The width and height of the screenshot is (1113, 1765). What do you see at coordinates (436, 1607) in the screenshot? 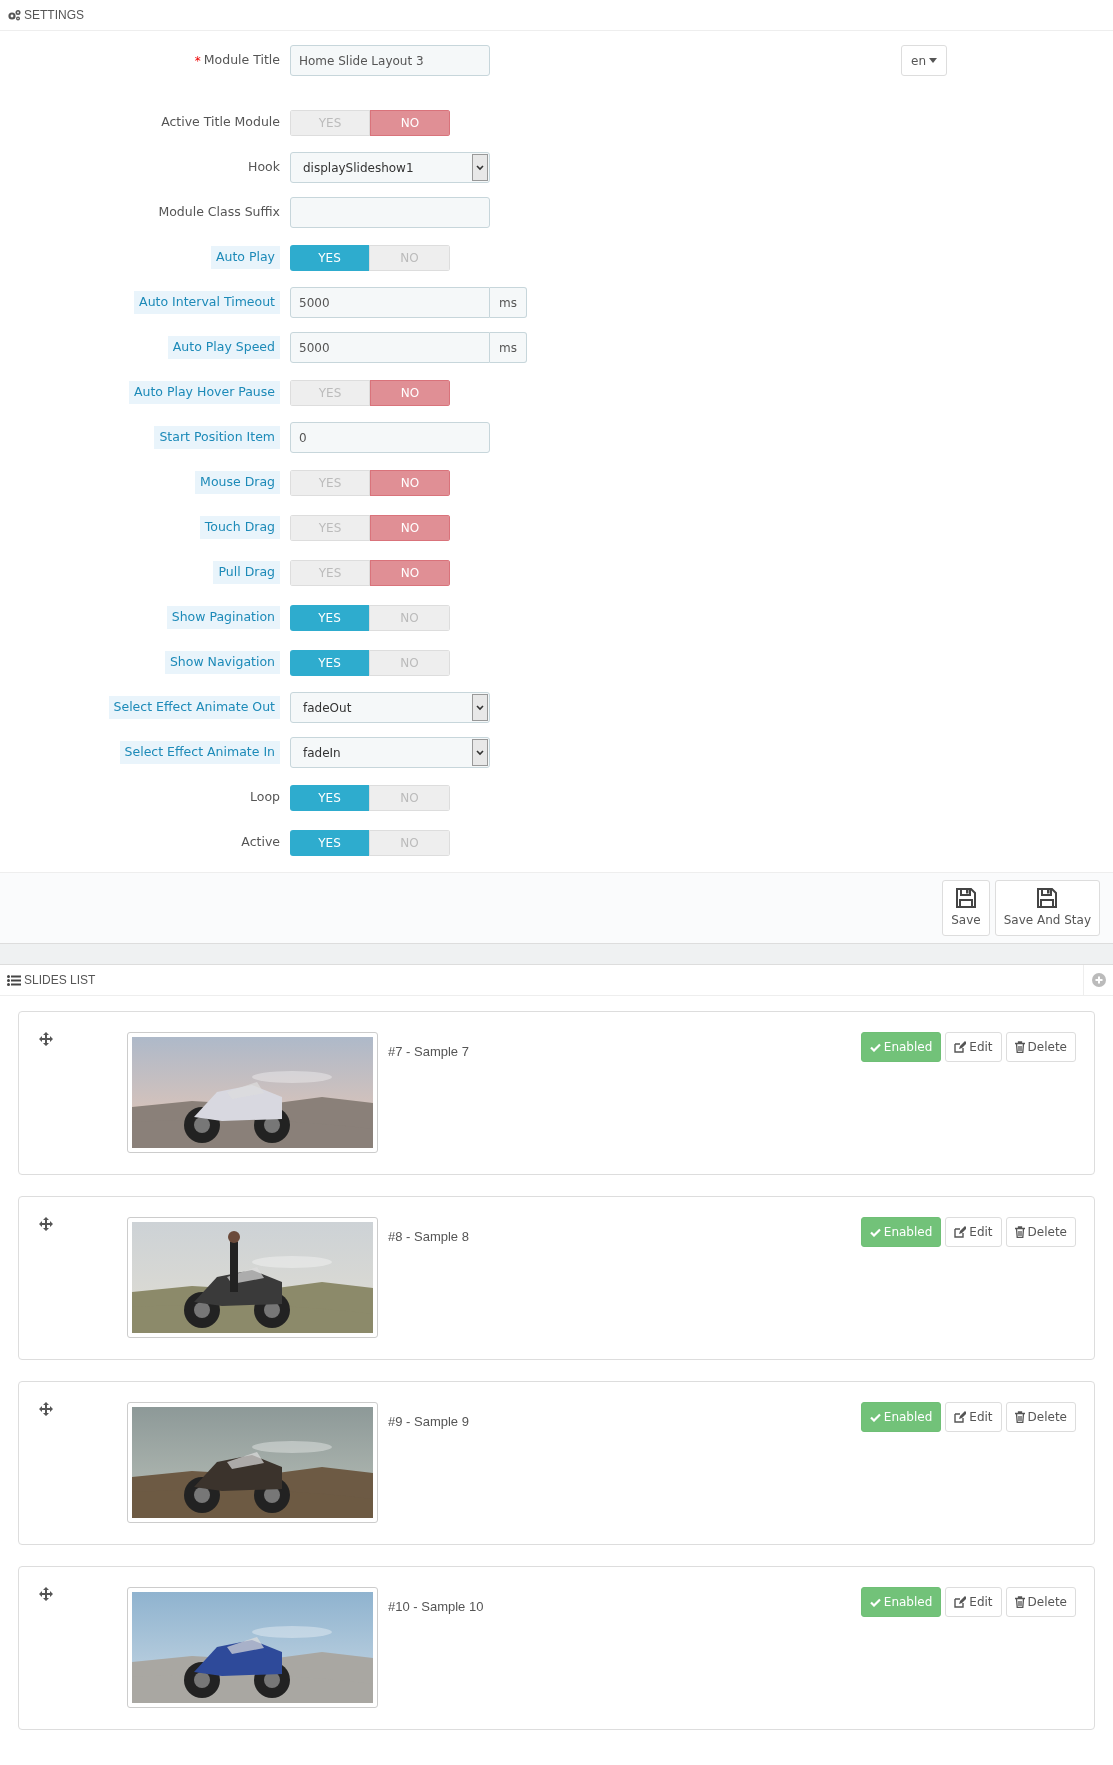
I see `slide-title: #10 - Sample 10` at bounding box center [436, 1607].